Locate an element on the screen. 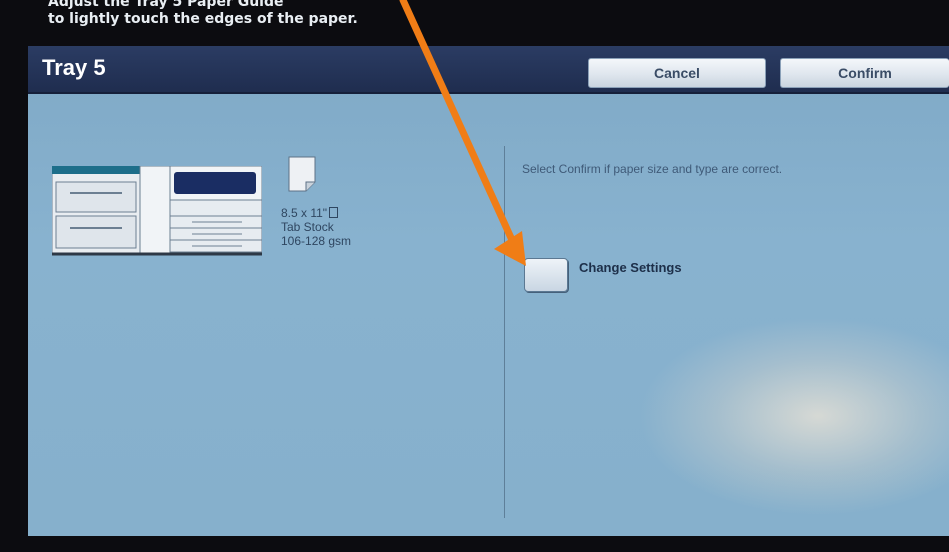 The image size is (949, 552). annotation-arrow-icon is located at coordinates (462, 133).